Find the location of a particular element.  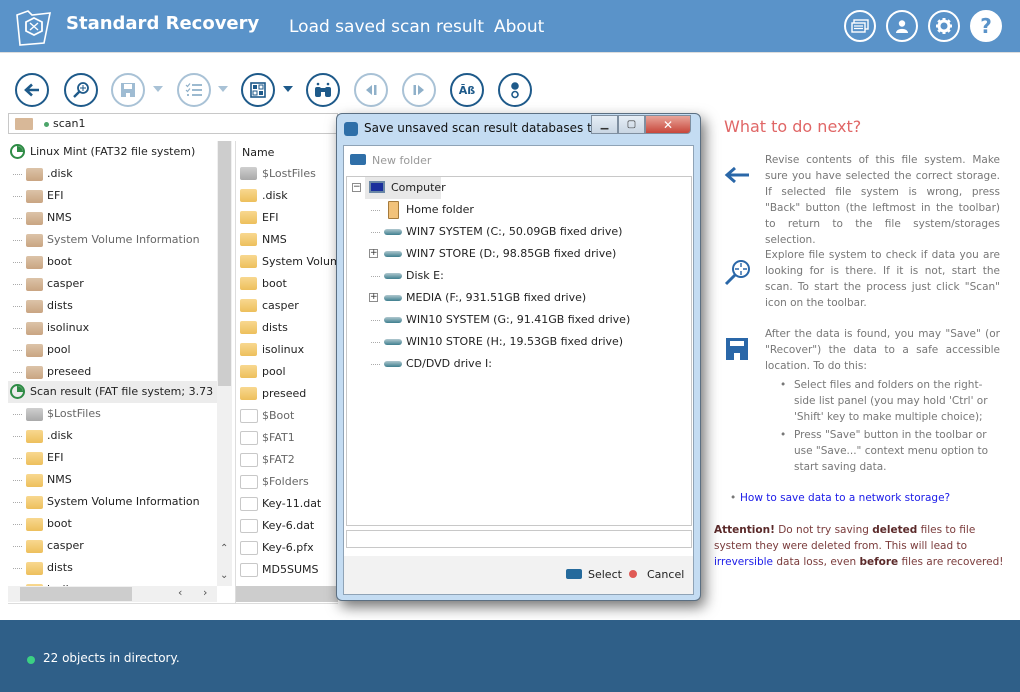

file-list-row: $FAT2 is located at coordinates (287, 460).